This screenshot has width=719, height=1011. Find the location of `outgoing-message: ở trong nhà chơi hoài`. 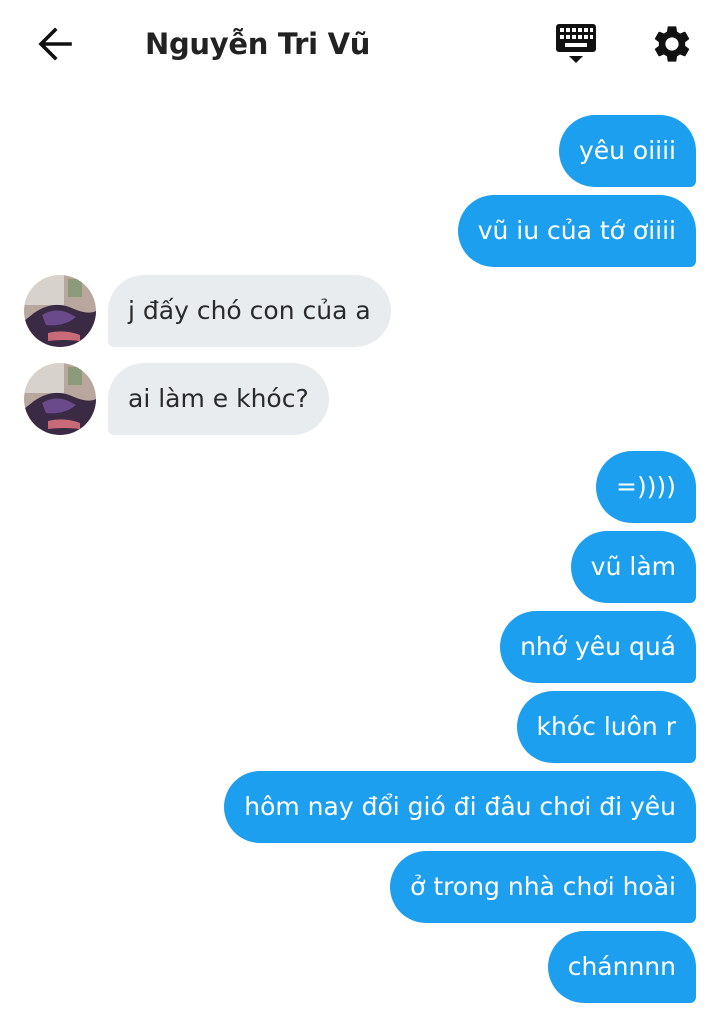

outgoing-message: ở trong nhà chơi hoài is located at coordinates (543, 887).